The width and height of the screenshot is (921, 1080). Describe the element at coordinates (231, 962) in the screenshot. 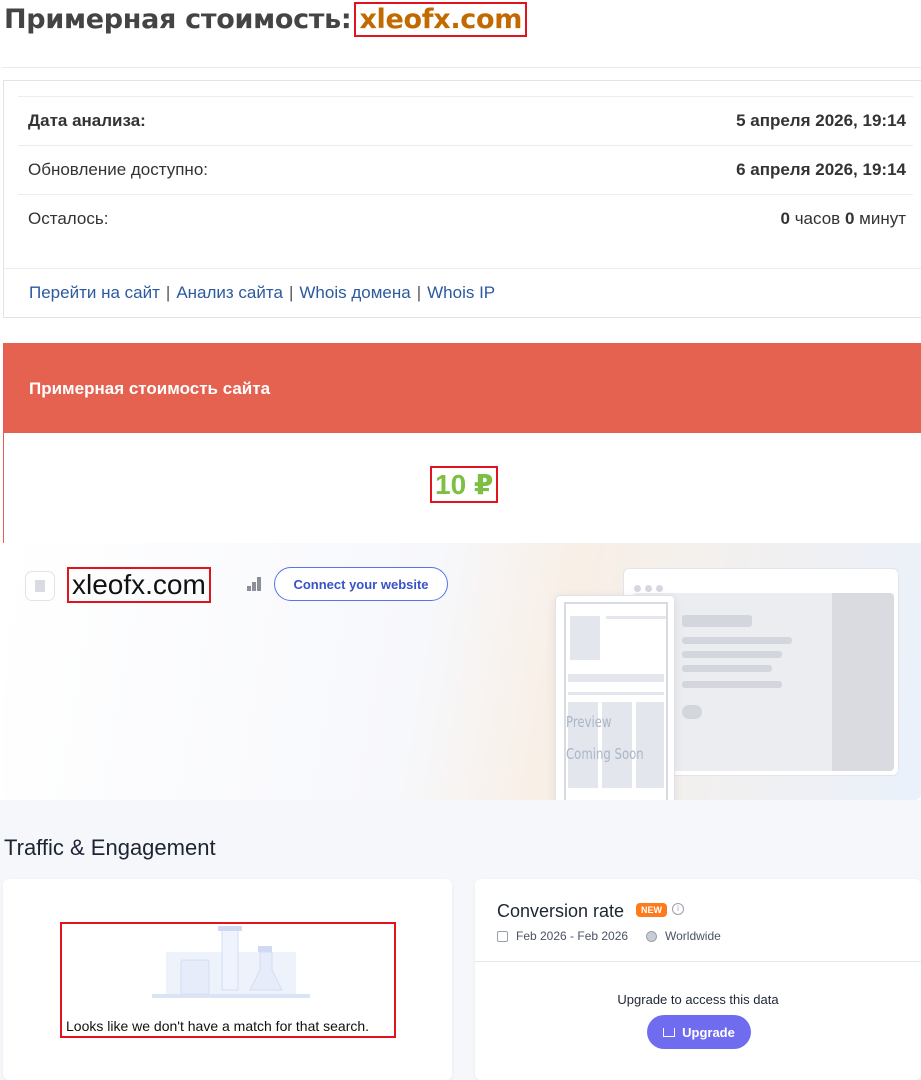

I see `empty-state-illustration-icon` at that location.